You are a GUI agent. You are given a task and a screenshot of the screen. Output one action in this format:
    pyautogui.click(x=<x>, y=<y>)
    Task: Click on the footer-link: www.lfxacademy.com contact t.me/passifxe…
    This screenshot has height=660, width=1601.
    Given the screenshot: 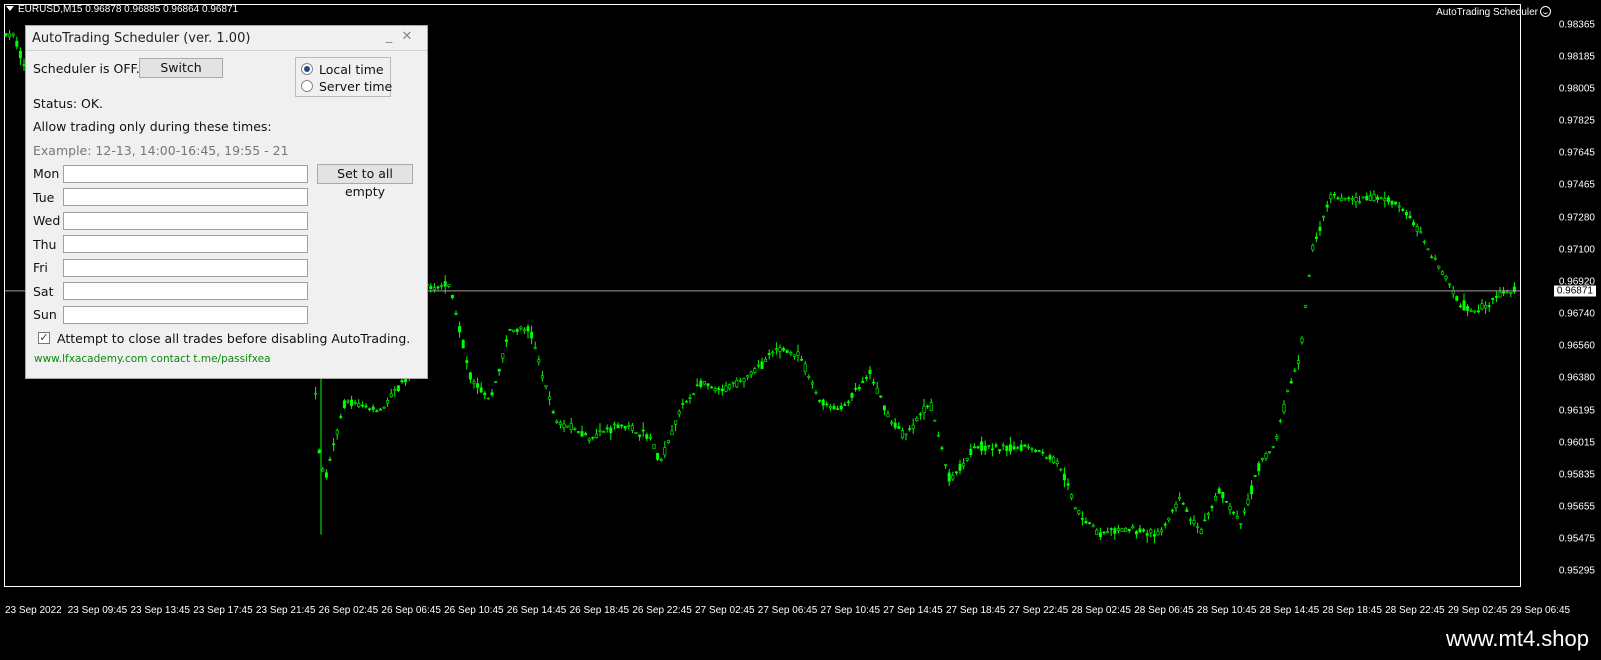 What is the action you would take?
    pyautogui.click(x=152, y=359)
    